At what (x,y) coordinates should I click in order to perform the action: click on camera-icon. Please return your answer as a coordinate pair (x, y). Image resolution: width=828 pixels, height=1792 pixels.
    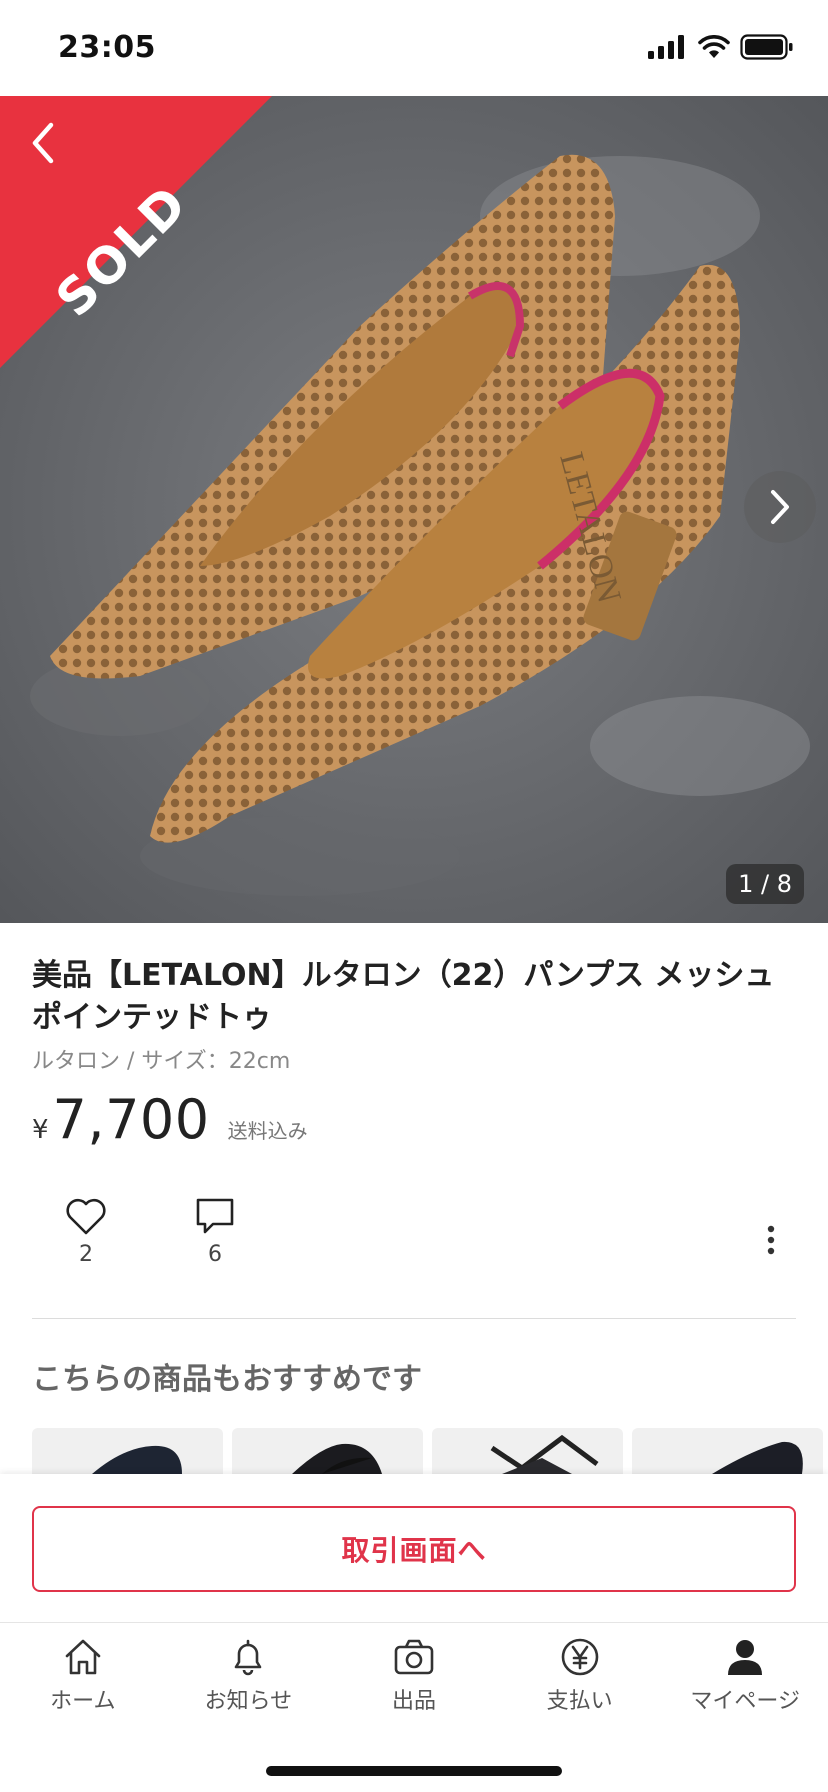
    Looking at the image, I should click on (414, 1657).